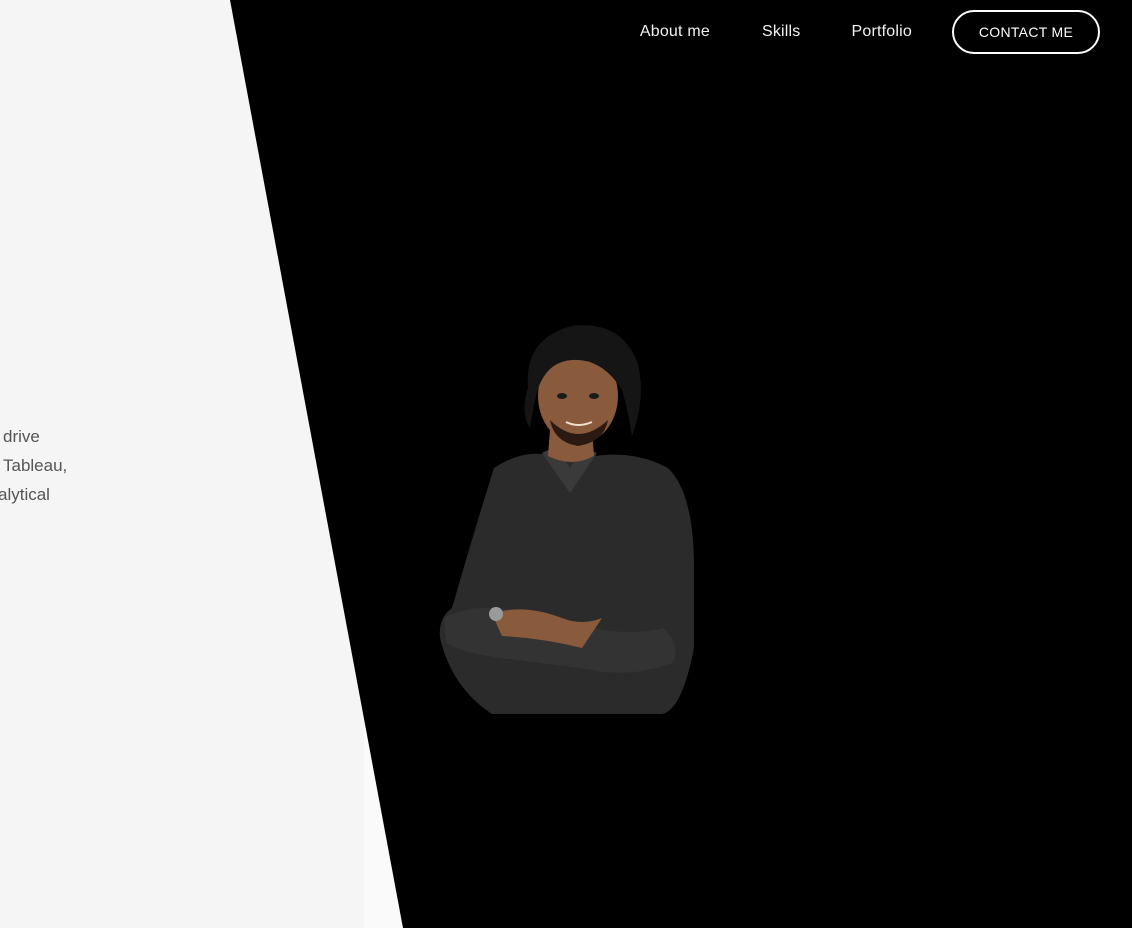 The image size is (1132, 928). Describe the element at coordinates (25, 494) in the screenshot. I see `intro-line: alytical` at that location.